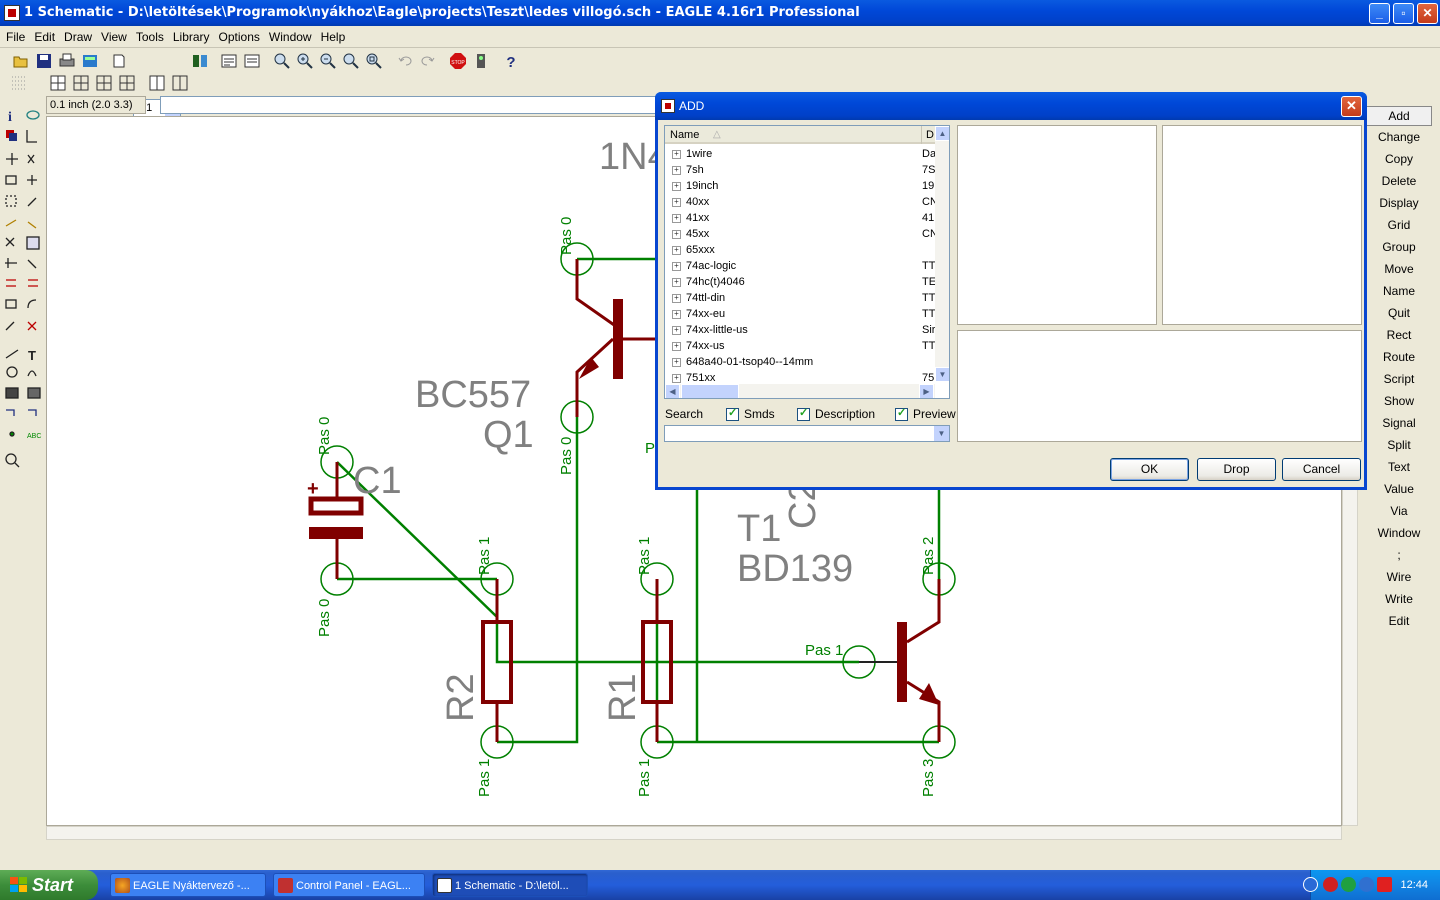  I want to click on zoom-out-icon, so click(328, 61).